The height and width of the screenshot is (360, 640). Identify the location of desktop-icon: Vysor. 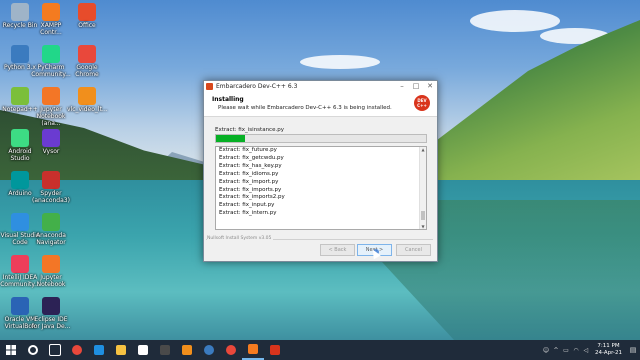
(51, 142).